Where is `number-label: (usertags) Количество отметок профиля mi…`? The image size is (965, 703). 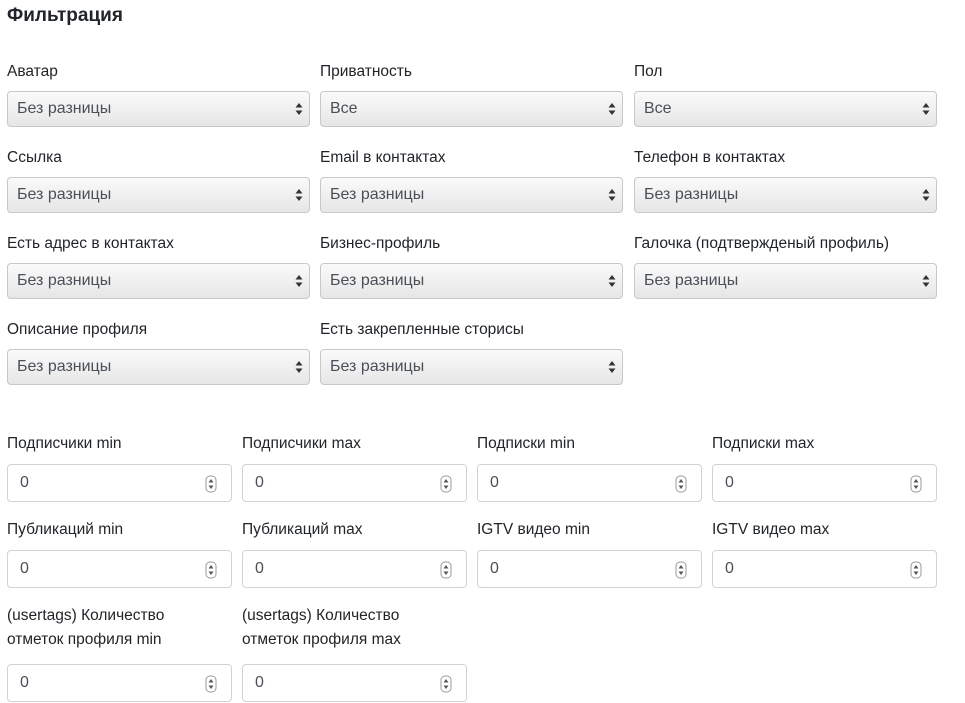
number-label: (usertags) Количество отметок профиля mi… is located at coordinates (86, 627).